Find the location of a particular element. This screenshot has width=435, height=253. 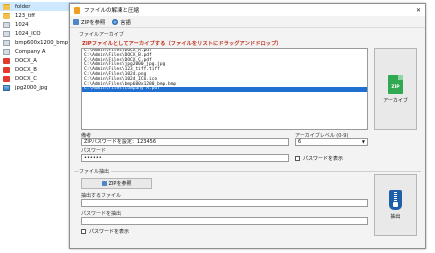

explorer-item: Company A is located at coordinates (40, 51).